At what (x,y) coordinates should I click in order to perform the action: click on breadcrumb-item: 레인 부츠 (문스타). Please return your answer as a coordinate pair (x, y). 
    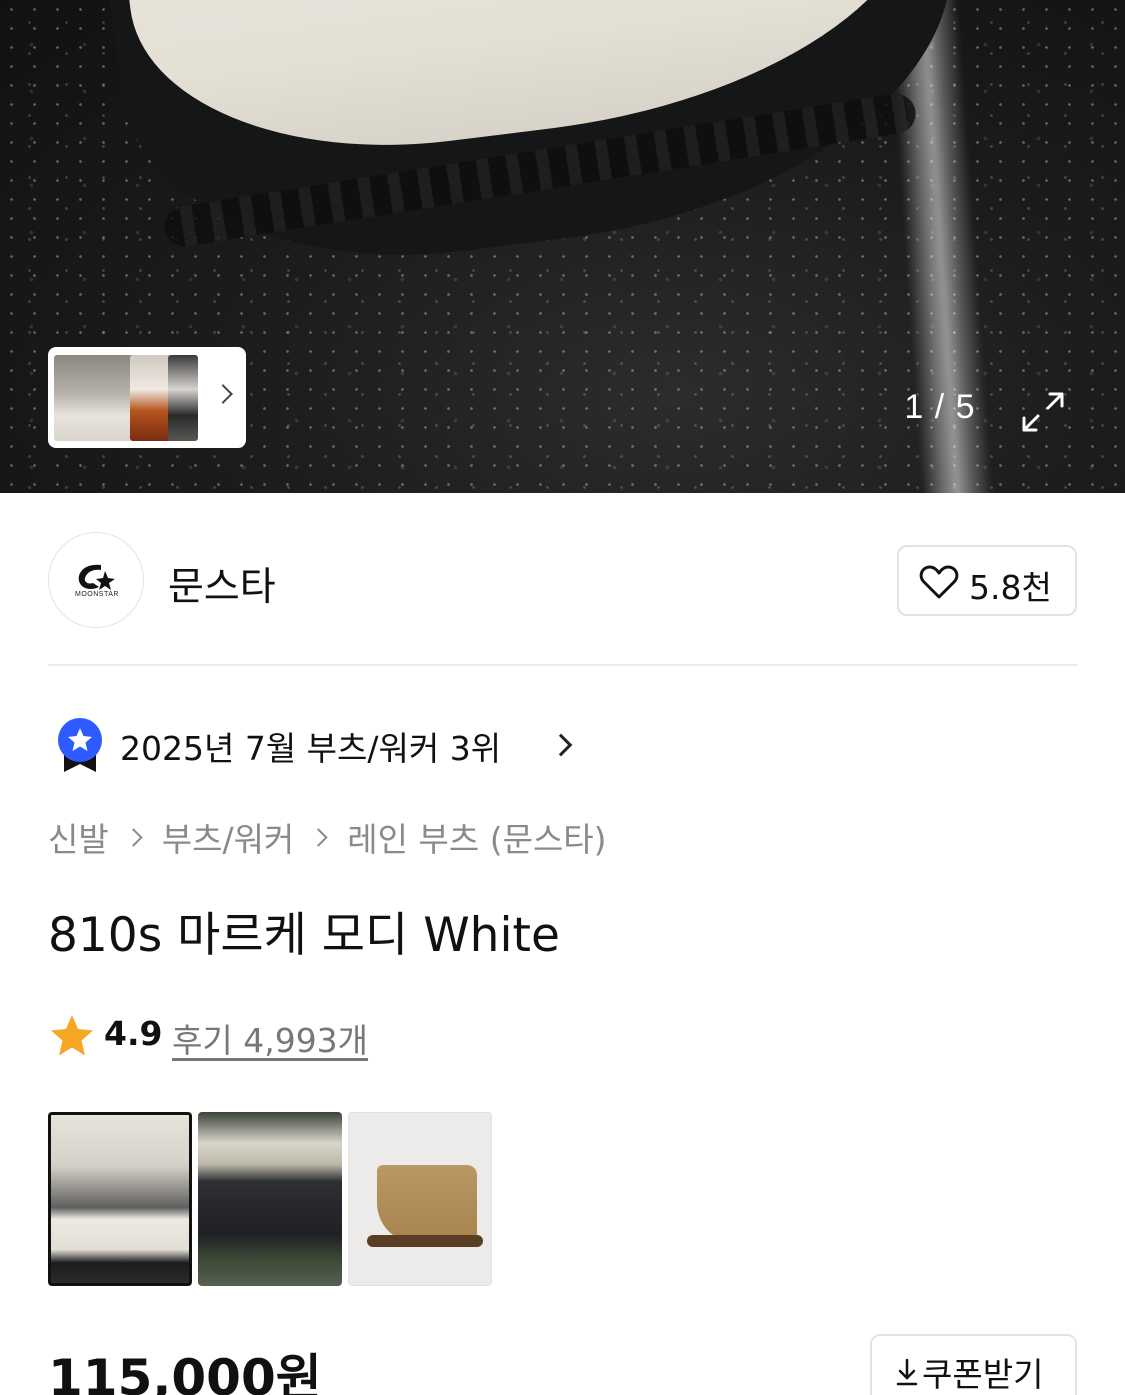
    Looking at the image, I should click on (476, 837).